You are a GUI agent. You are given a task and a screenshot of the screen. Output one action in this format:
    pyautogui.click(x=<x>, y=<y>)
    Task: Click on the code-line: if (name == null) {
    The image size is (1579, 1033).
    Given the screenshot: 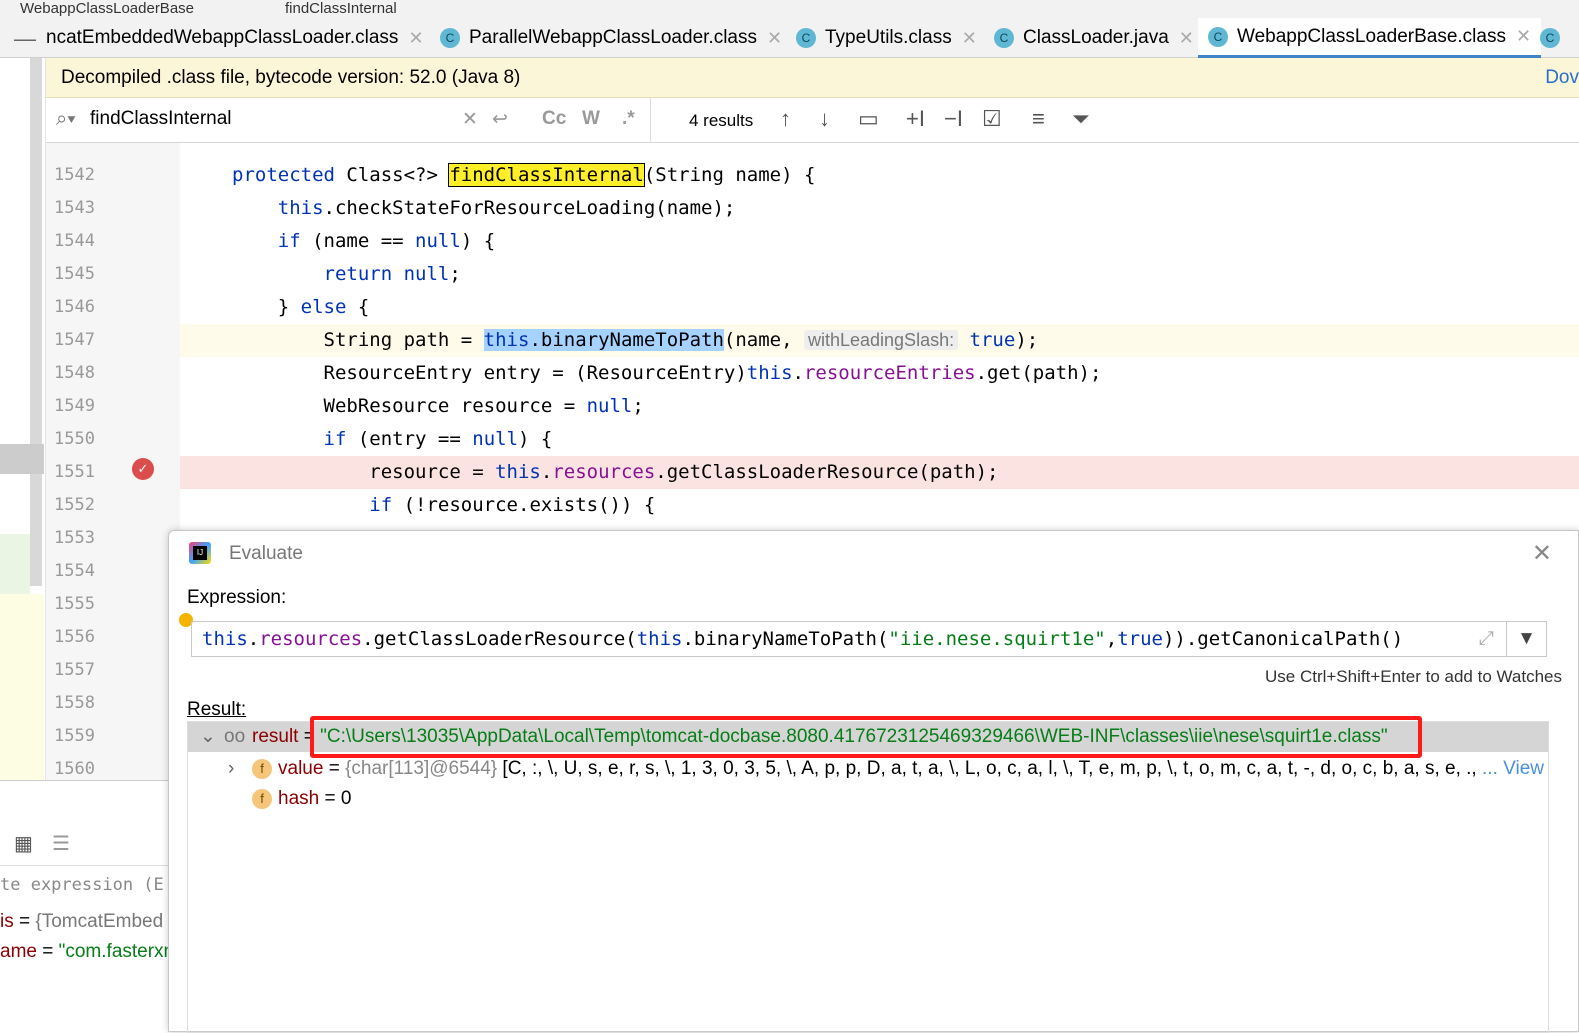 What is the action you would take?
    pyautogui.click(x=879, y=241)
    